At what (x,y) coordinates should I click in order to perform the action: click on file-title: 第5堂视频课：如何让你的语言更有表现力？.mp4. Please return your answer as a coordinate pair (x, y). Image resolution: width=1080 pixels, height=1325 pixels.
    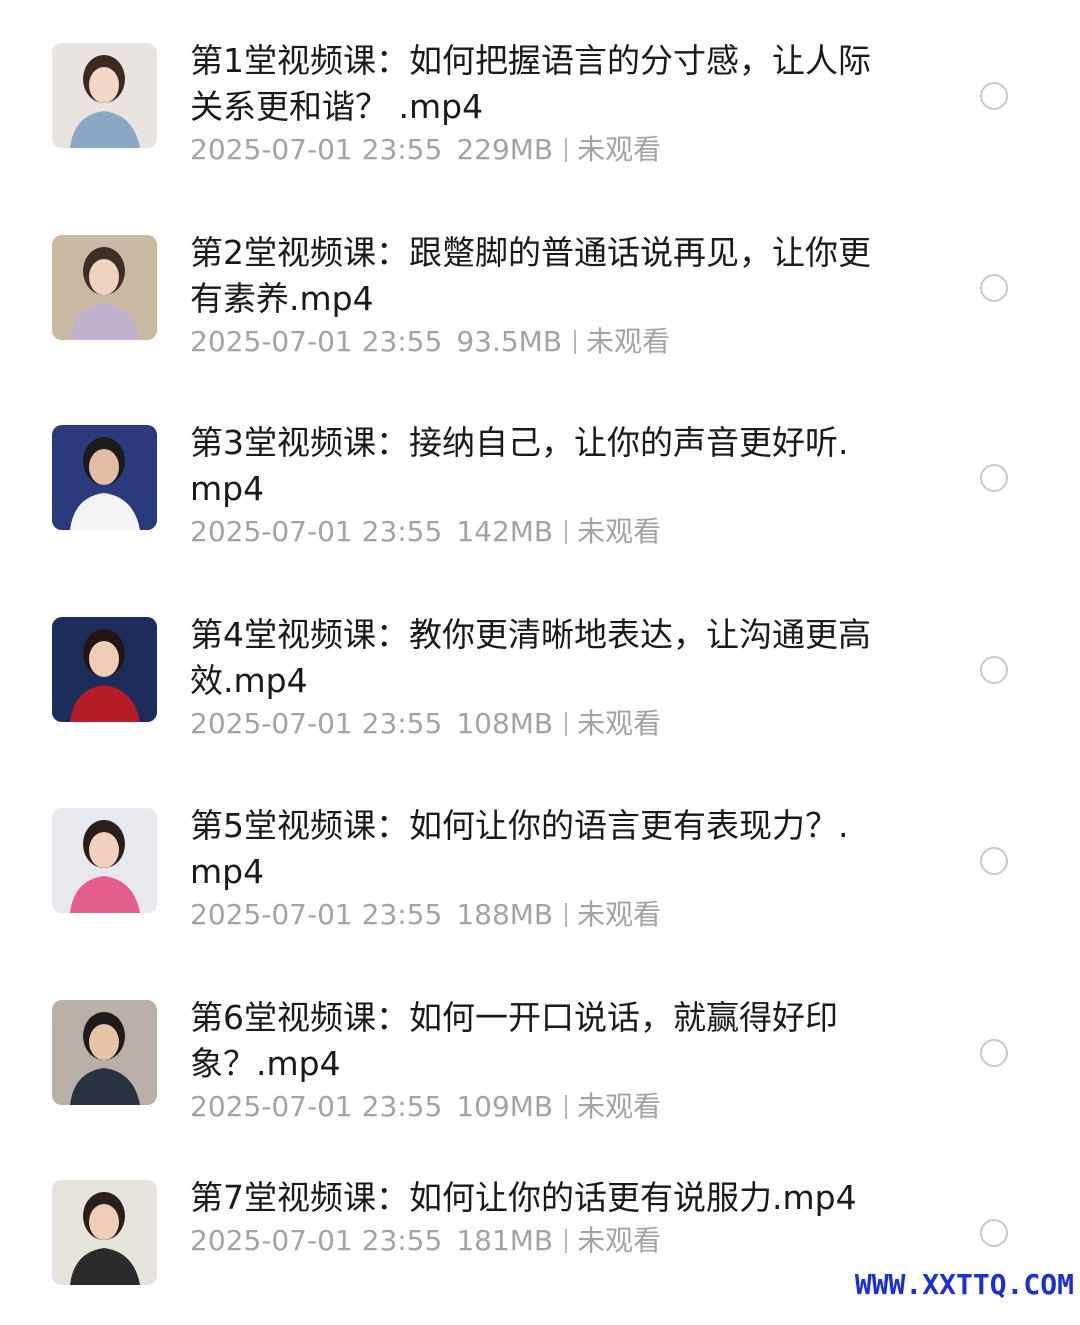
    Looking at the image, I should click on (519, 848).